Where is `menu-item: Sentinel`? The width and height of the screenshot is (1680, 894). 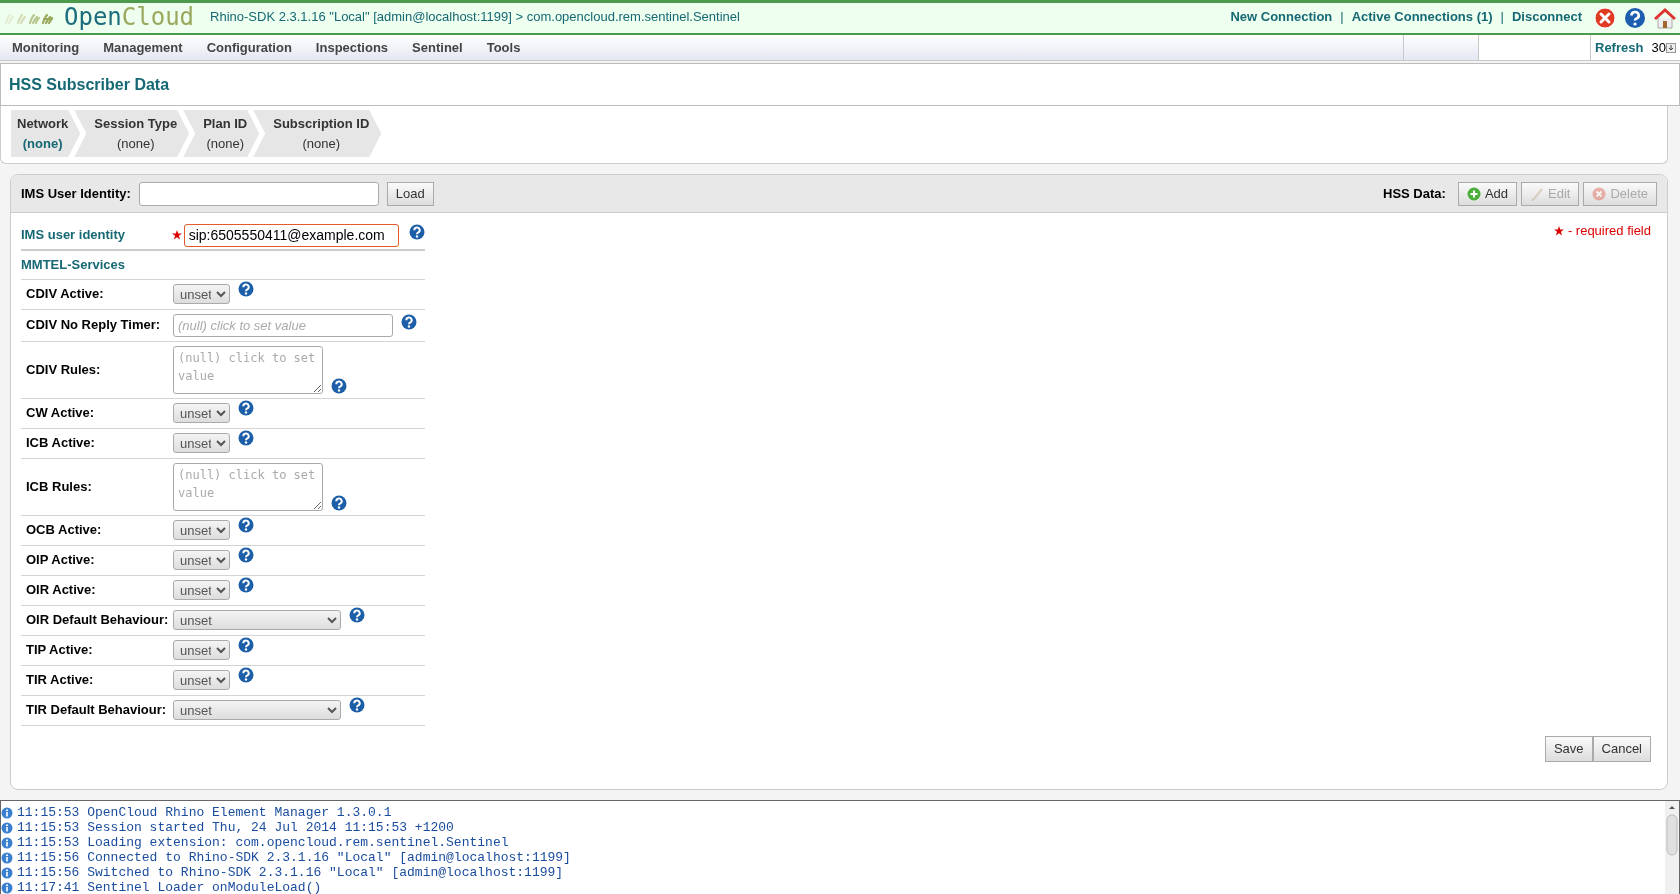 menu-item: Sentinel is located at coordinates (437, 47).